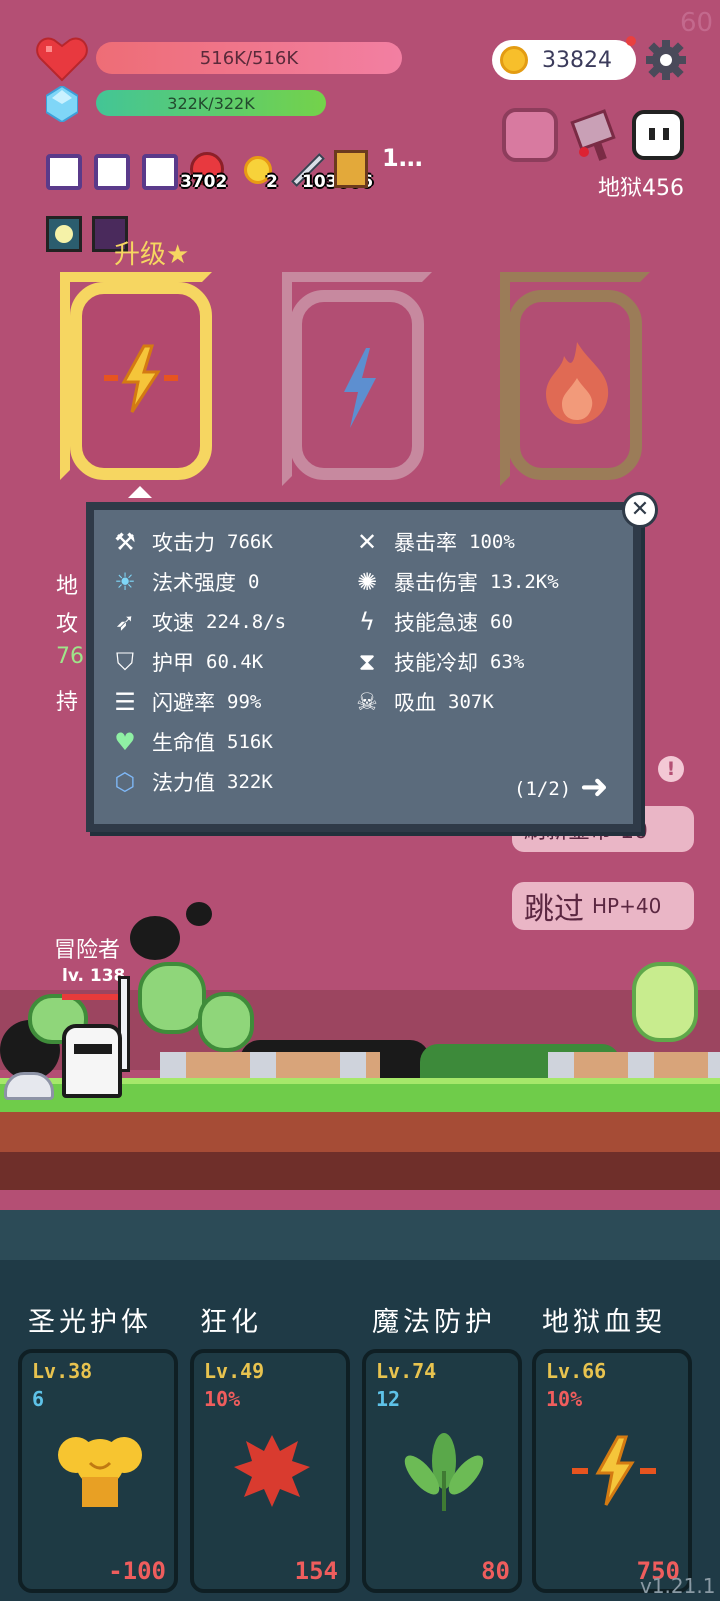 The height and width of the screenshot is (1601, 720). I want to click on skill-title: 魔法防护, so click(434, 1322).